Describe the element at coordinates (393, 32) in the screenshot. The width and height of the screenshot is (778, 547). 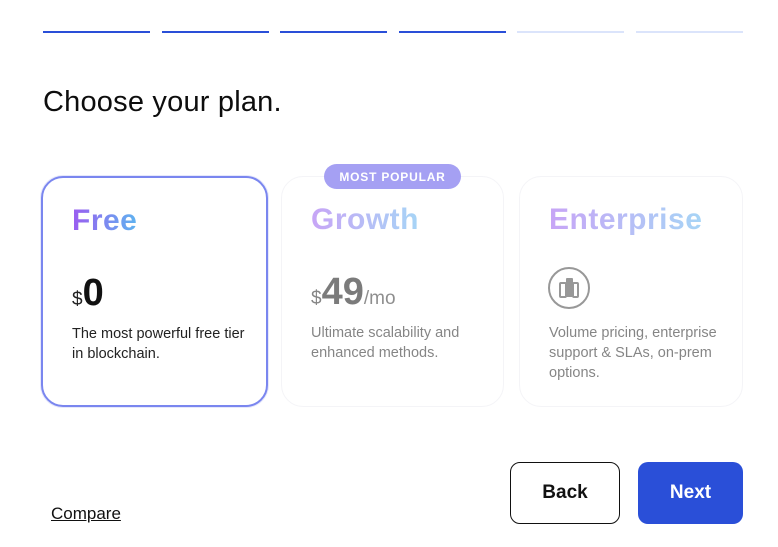
I see `progress-bar` at that location.